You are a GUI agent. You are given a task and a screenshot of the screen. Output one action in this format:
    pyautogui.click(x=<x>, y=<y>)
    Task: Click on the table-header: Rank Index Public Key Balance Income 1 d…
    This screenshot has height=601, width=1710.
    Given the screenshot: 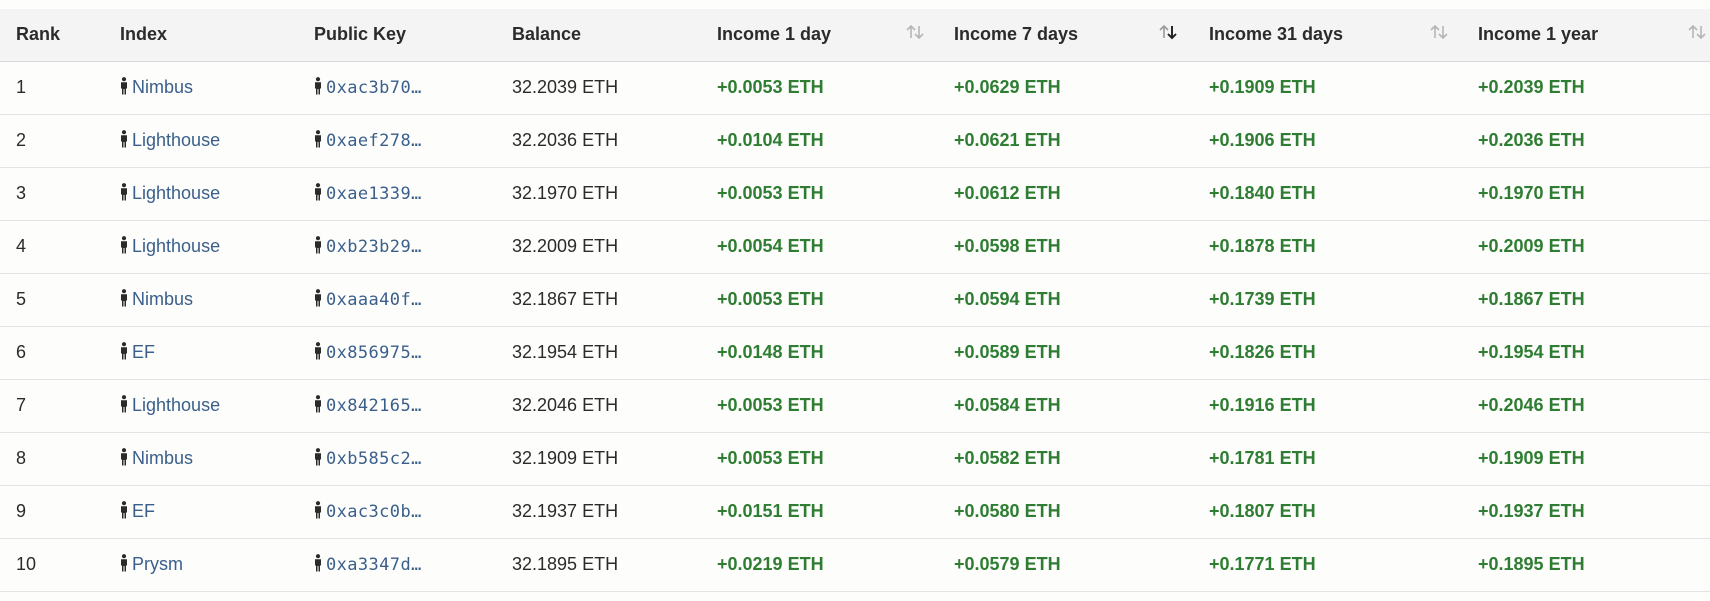 What is the action you would take?
    pyautogui.click(x=855, y=35)
    